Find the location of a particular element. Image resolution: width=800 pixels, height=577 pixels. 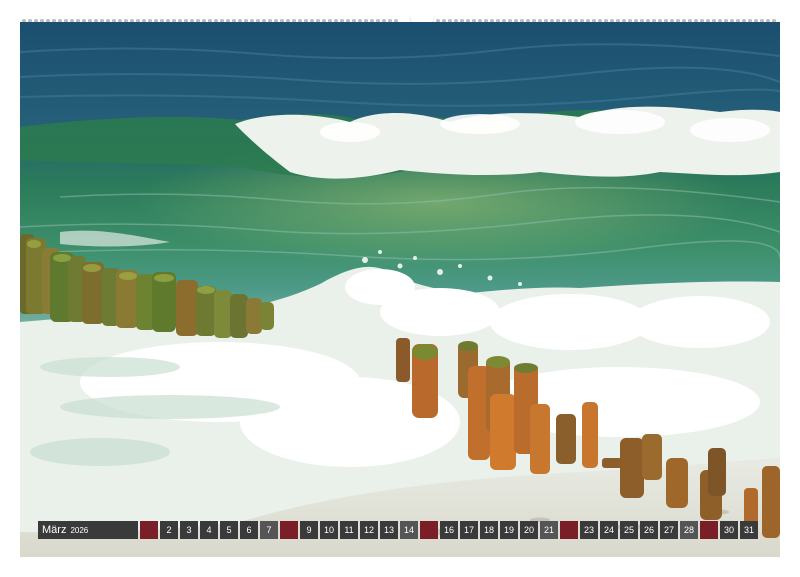

day-cell: 28 is located at coordinates (689, 530).